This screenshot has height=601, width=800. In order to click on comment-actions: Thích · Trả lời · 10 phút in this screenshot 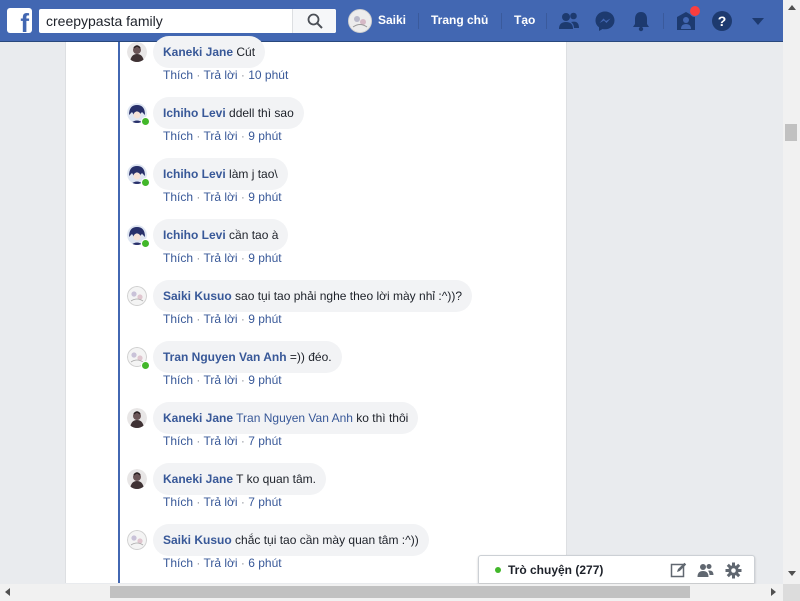, I will do `click(225, 75)`.